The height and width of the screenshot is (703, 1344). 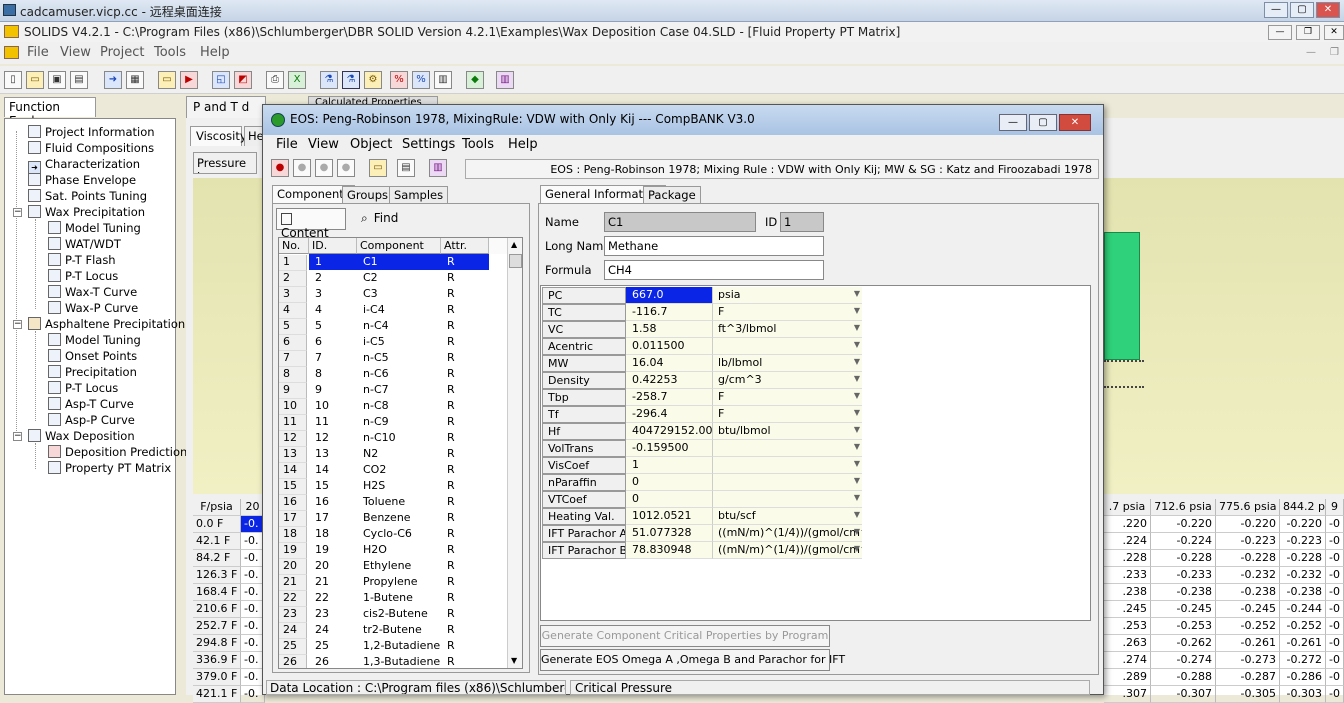 What do you see at coordinates (669, 346) in the screenshot?
I see `property-value: 0.011500` at bounding box center [669, 346].